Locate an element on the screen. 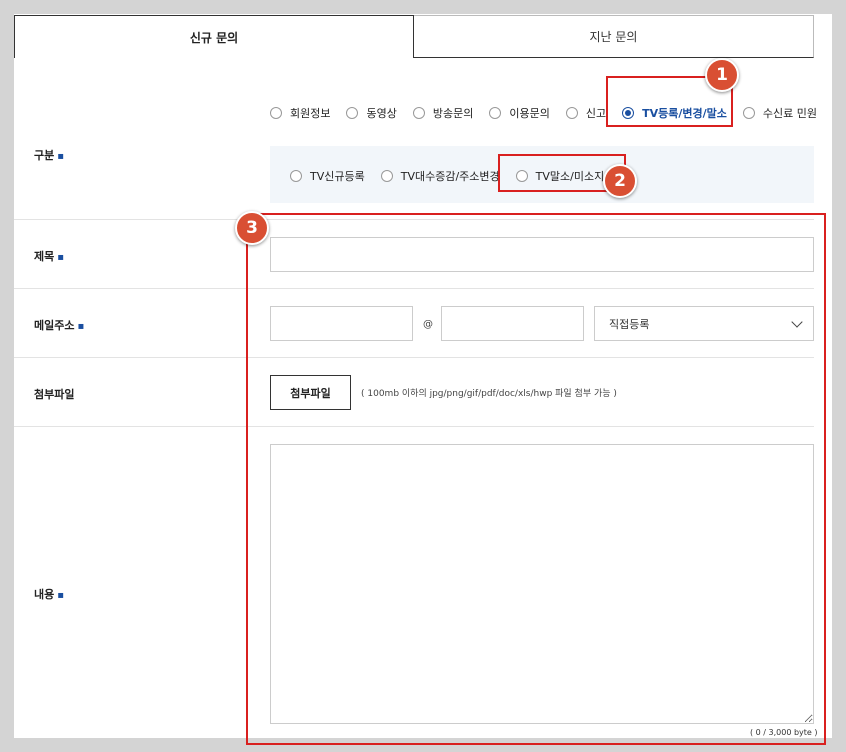  radio-tv-cancel: TV말소/미소지 is located at coordinates (560, 176).